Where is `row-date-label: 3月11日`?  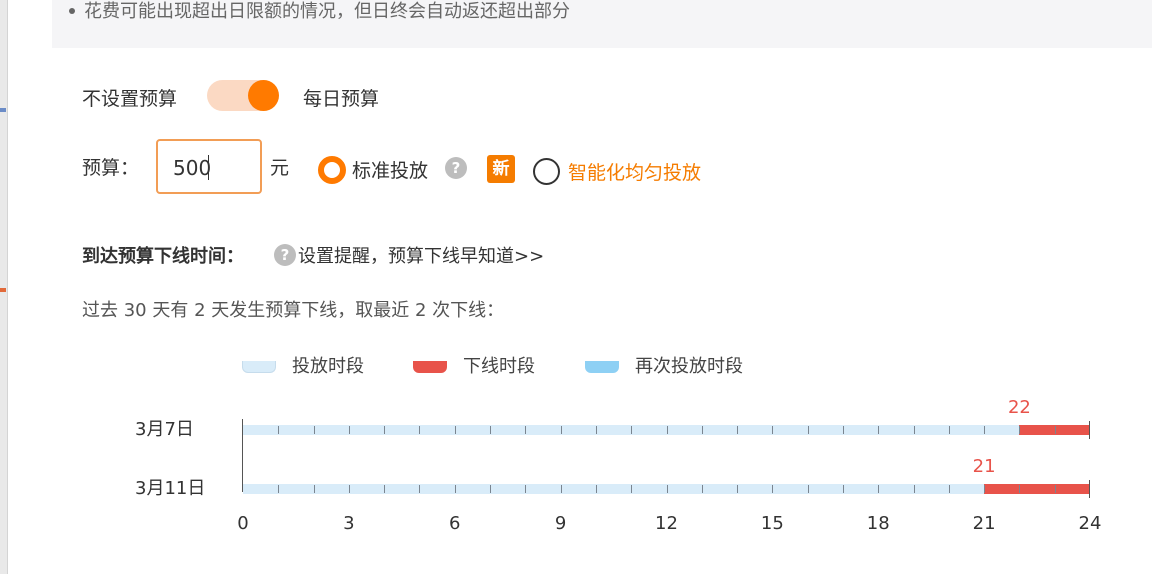
row-date-label: 3月11日 is located at coordinates (170, 488).